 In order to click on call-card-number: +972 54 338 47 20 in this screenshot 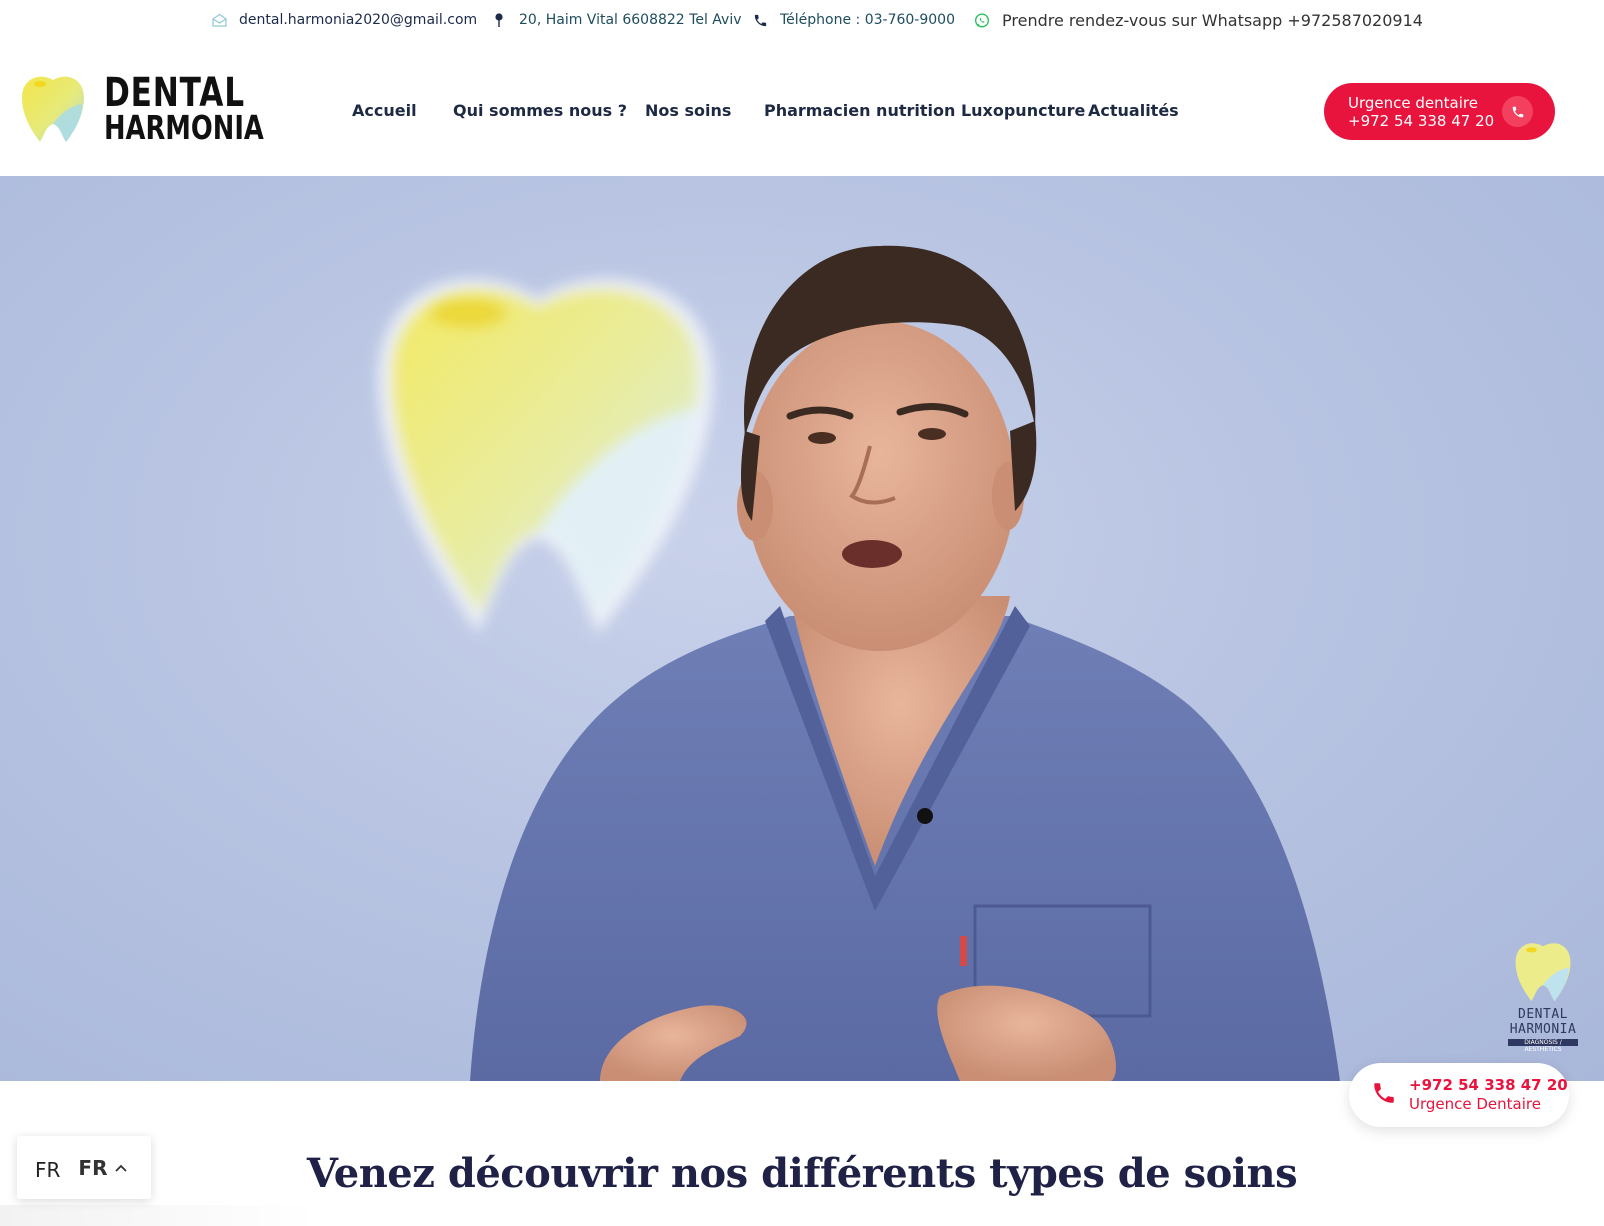, I will do `click(1488, 1085)`.